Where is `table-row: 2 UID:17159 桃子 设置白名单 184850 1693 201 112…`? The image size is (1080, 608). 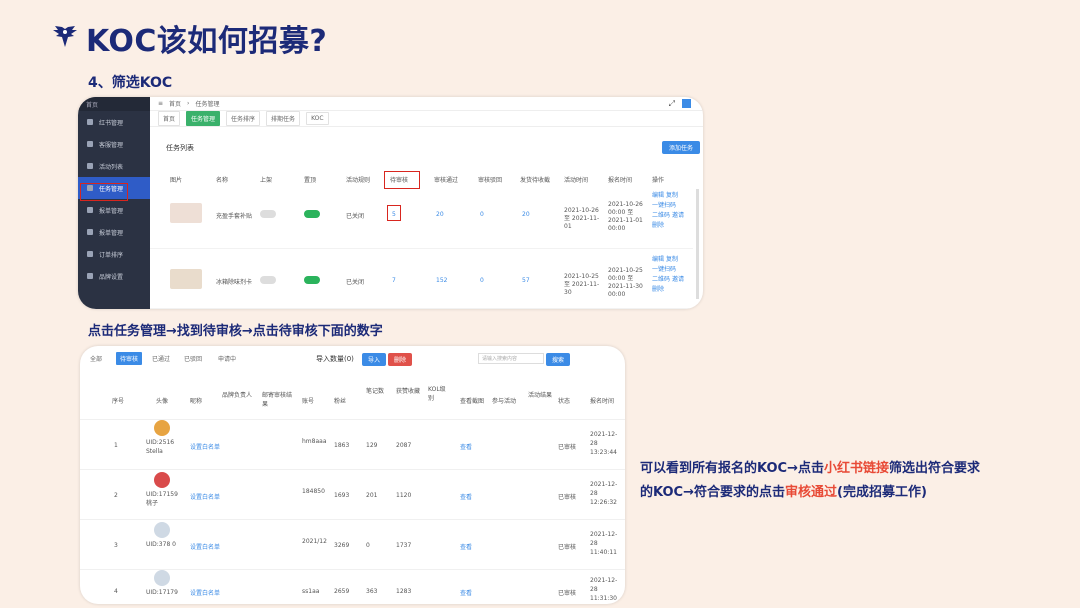
table-row: 2 UID:17159 桃子 设置白名单 184850 1693 201 112… is located at coordinates (352, 495).